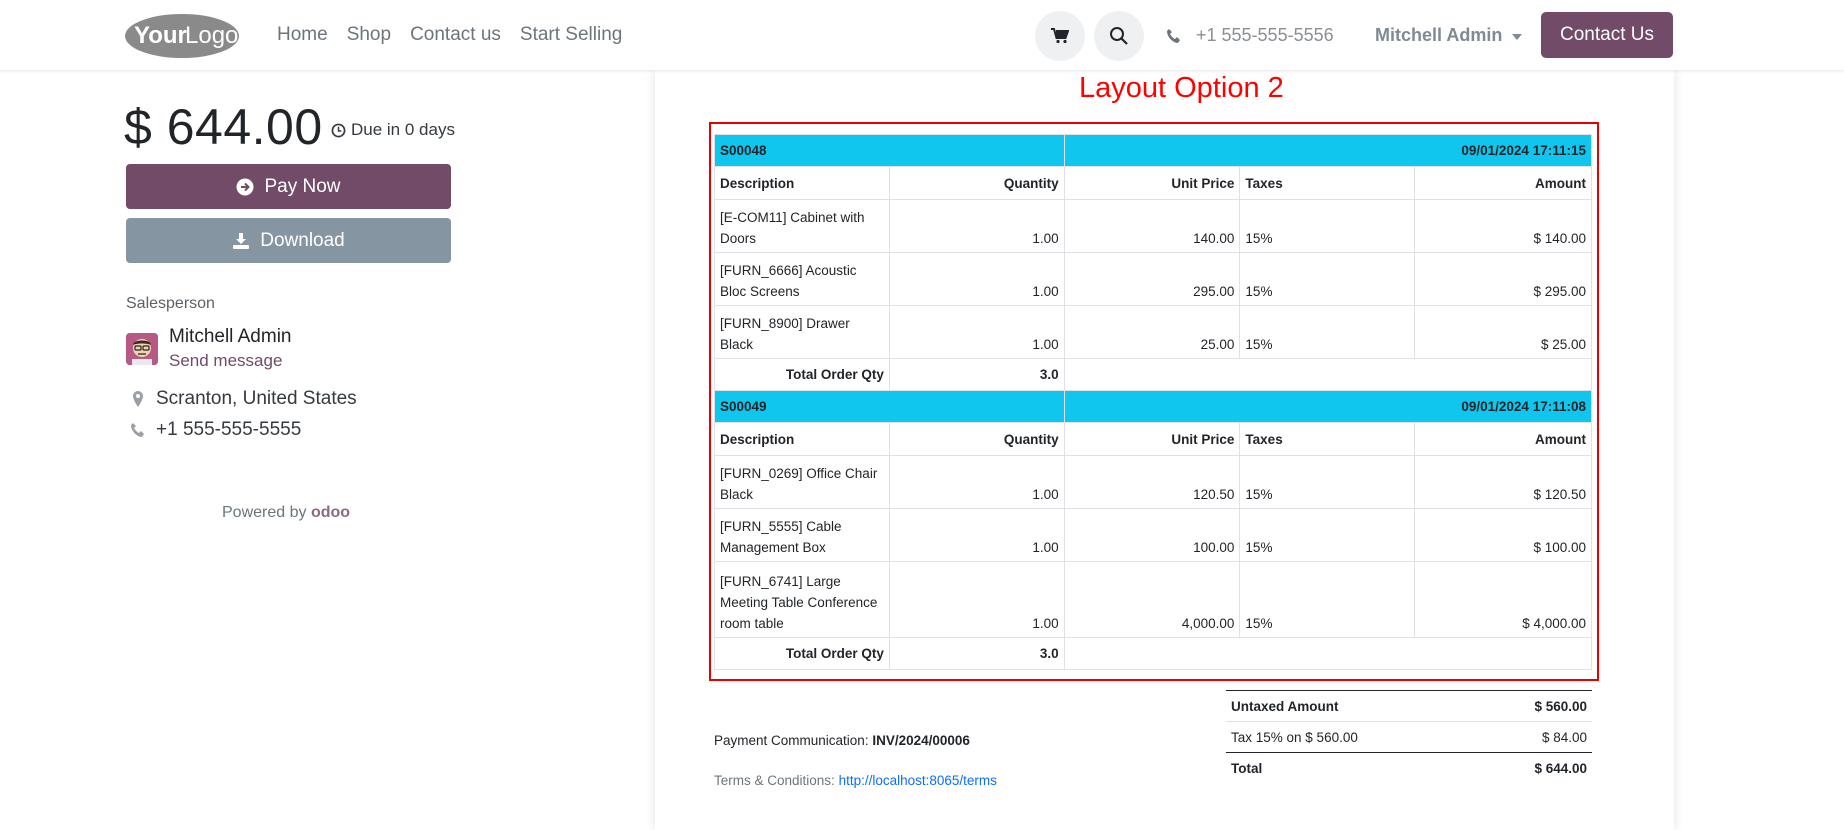 Image resolution: width=1844 pixels, height=830 pixels. Describe the element at coordinates (1352, 768) in the screenshot. I see `total-label: Total` at that location.